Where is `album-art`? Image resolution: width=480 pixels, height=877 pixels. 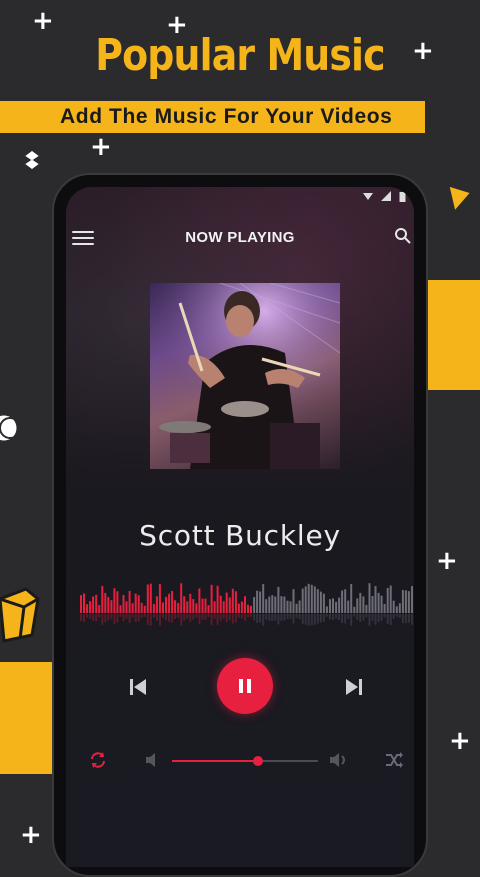
album-art is located at coordinates (245, 376).